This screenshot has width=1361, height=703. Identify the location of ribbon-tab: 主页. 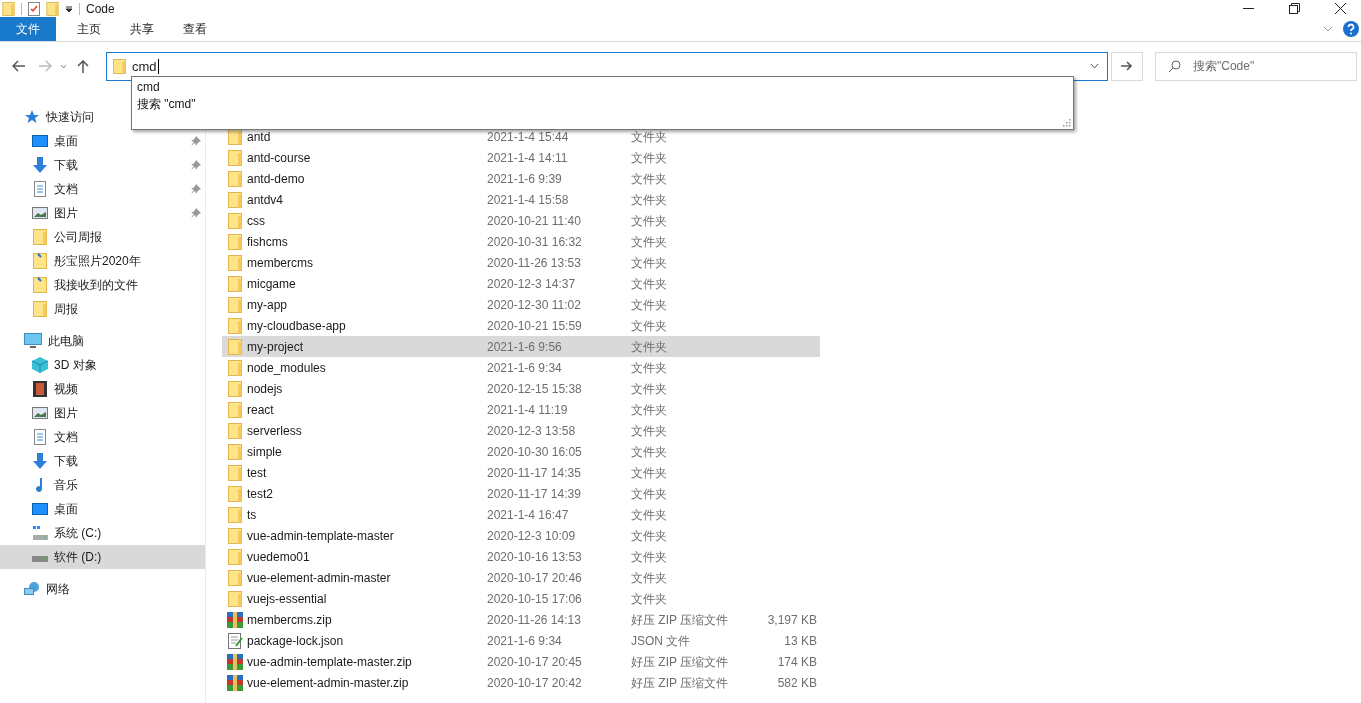
(88, 29).